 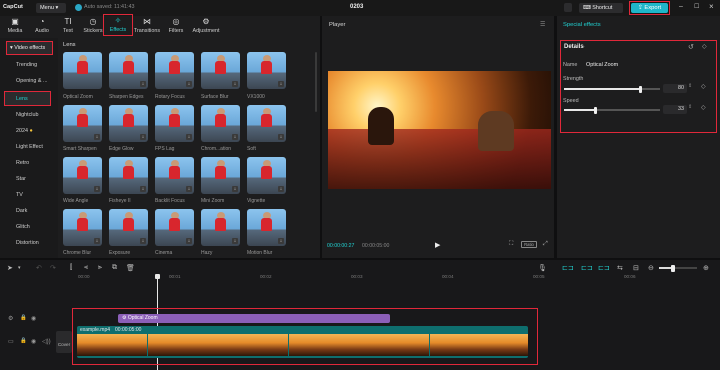 What do you see at coordinates (568, 7) in the screenshot?
I see `layout-icon` at bounding box center [568, 7].